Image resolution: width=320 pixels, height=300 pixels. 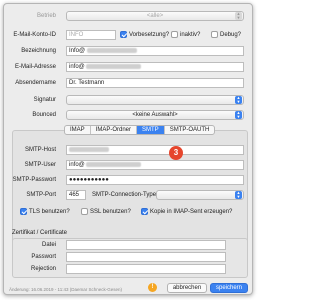 I want to click on annotation-badge: 3, so click(x=176, y=153).